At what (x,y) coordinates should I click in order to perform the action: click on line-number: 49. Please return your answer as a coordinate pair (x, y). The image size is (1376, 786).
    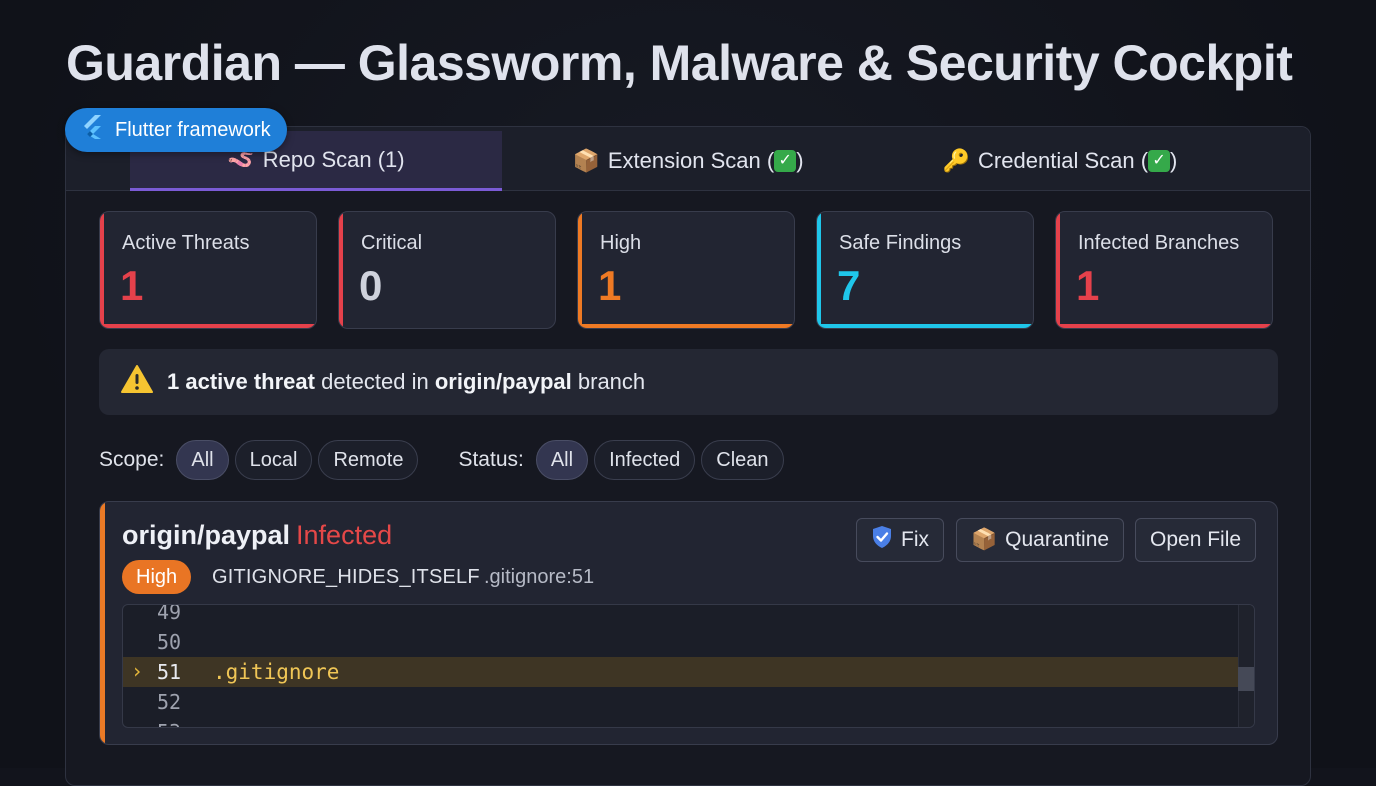
    Looking at the image, I should click on (169, 614).